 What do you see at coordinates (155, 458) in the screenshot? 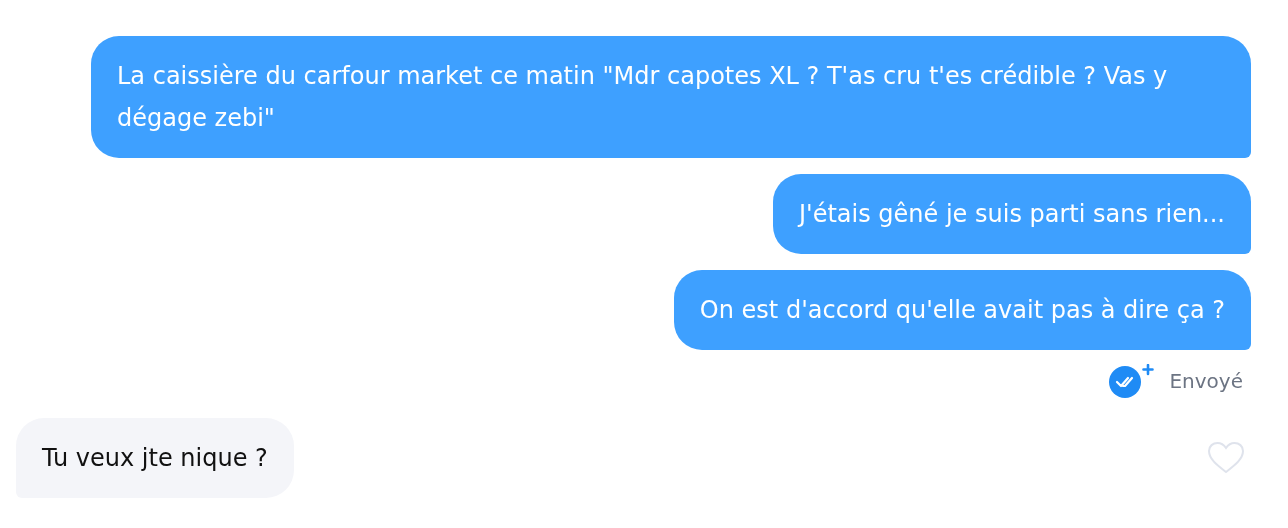
I see `message-bubble: Tu veux jte nique ?` at bounding box center [155, 458].